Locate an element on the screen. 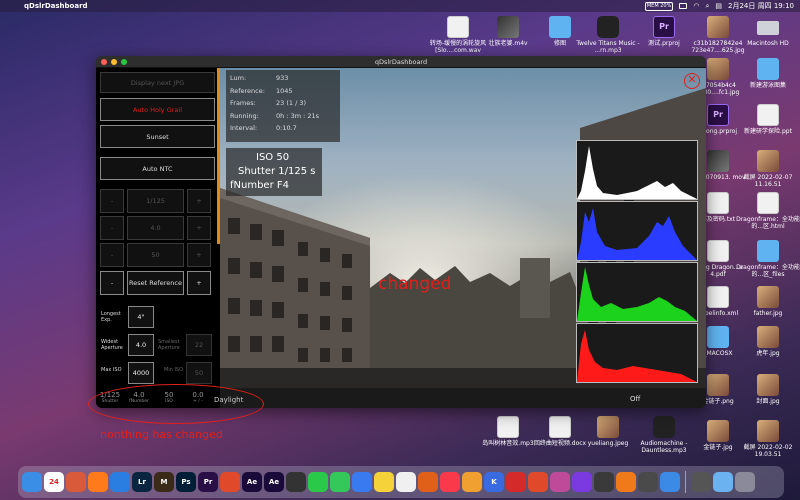 The image size is (800, 500). music-icon is located at coordinates (450, 482).